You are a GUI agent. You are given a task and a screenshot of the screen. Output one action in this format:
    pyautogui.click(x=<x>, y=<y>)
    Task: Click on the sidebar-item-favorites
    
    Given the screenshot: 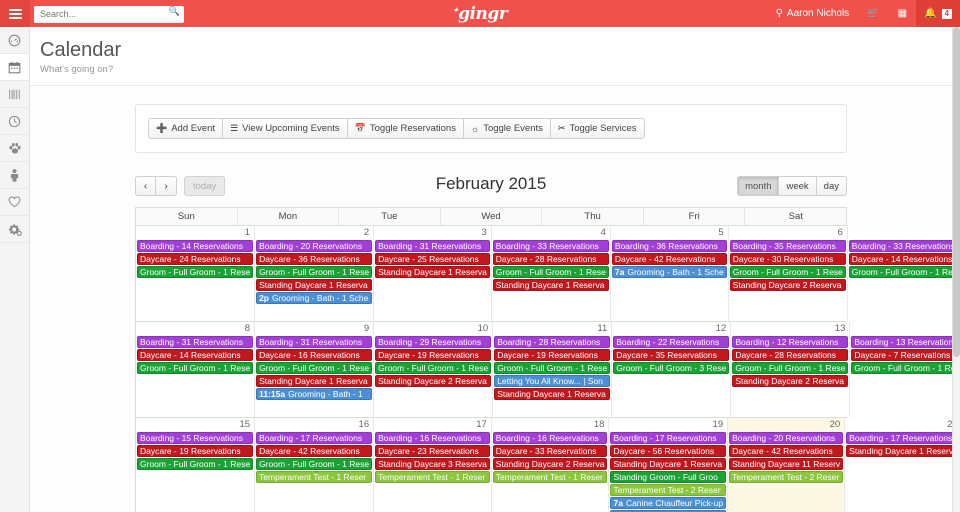 What is the action you would take?
    pyautogui.click(x=14, y=202)
    